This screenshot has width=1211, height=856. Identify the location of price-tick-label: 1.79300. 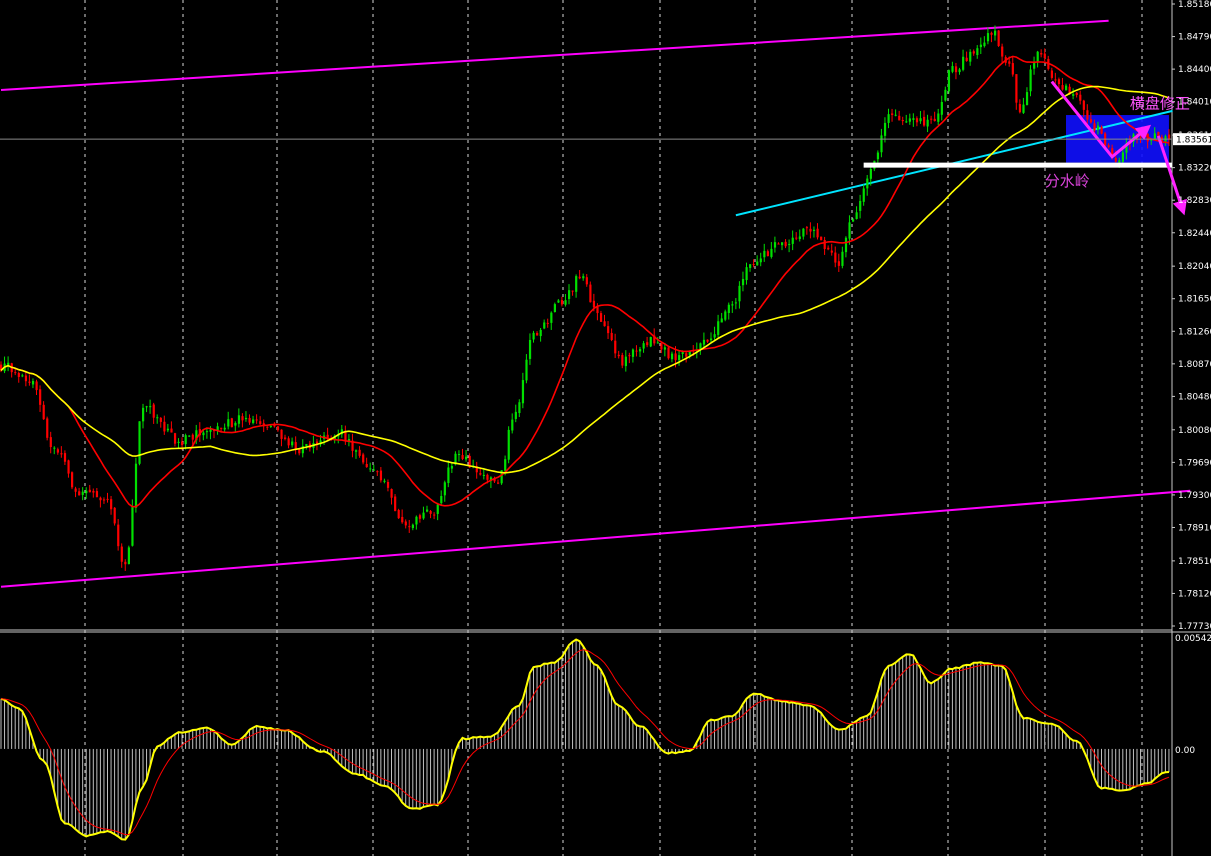
(1194, 496).